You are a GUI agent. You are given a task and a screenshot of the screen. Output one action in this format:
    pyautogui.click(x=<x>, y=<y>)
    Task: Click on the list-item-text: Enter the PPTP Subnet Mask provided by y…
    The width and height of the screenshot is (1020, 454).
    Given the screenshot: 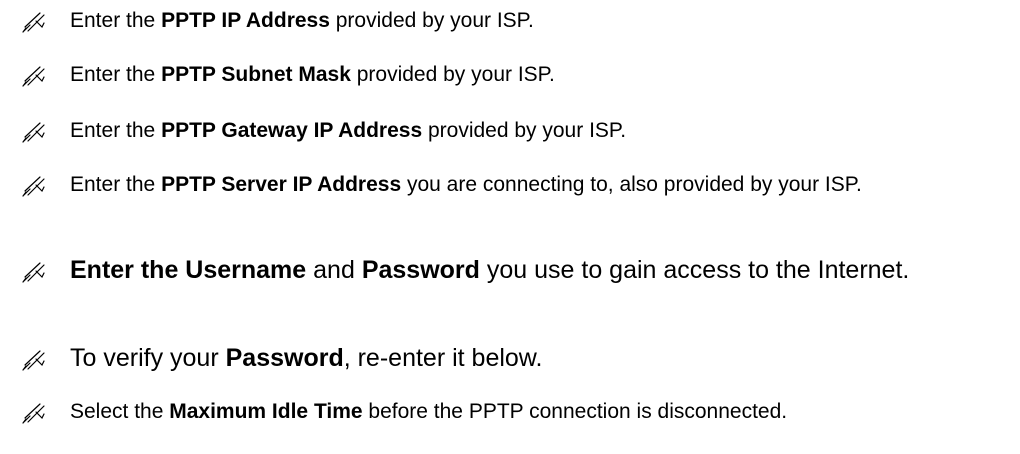 What is the action you would take?
    pyautogui.click(x=312, y=74)
    